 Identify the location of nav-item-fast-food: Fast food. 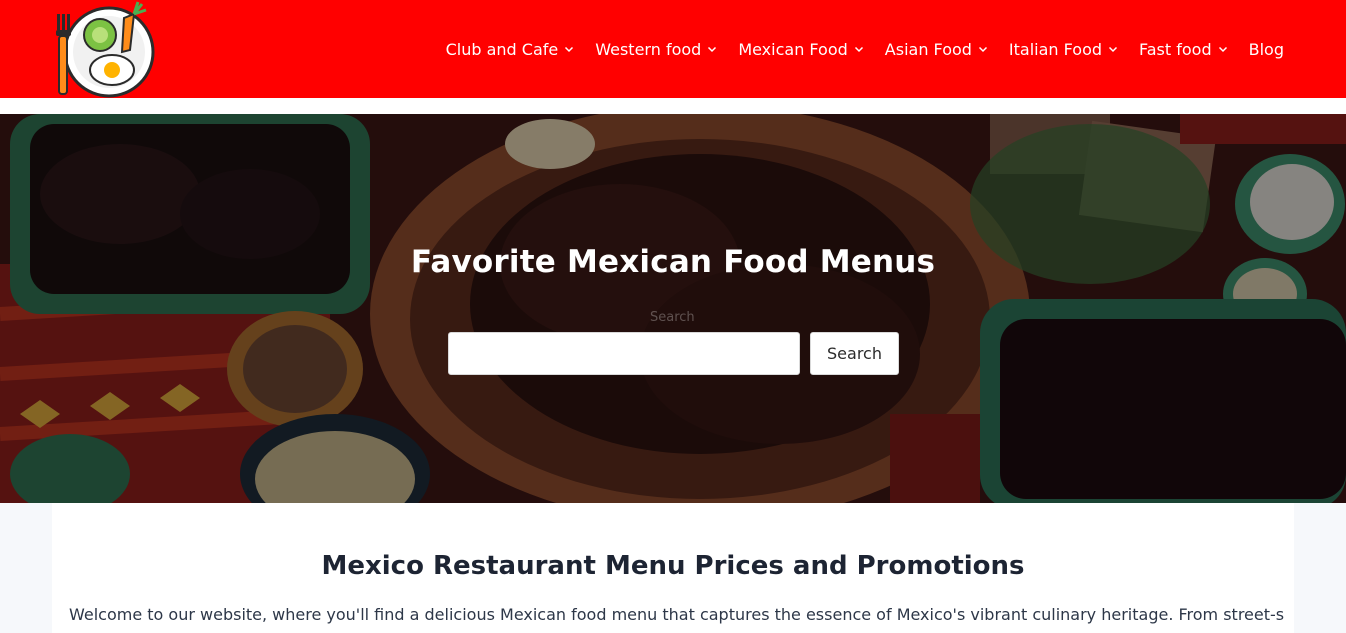
(1183, 49).